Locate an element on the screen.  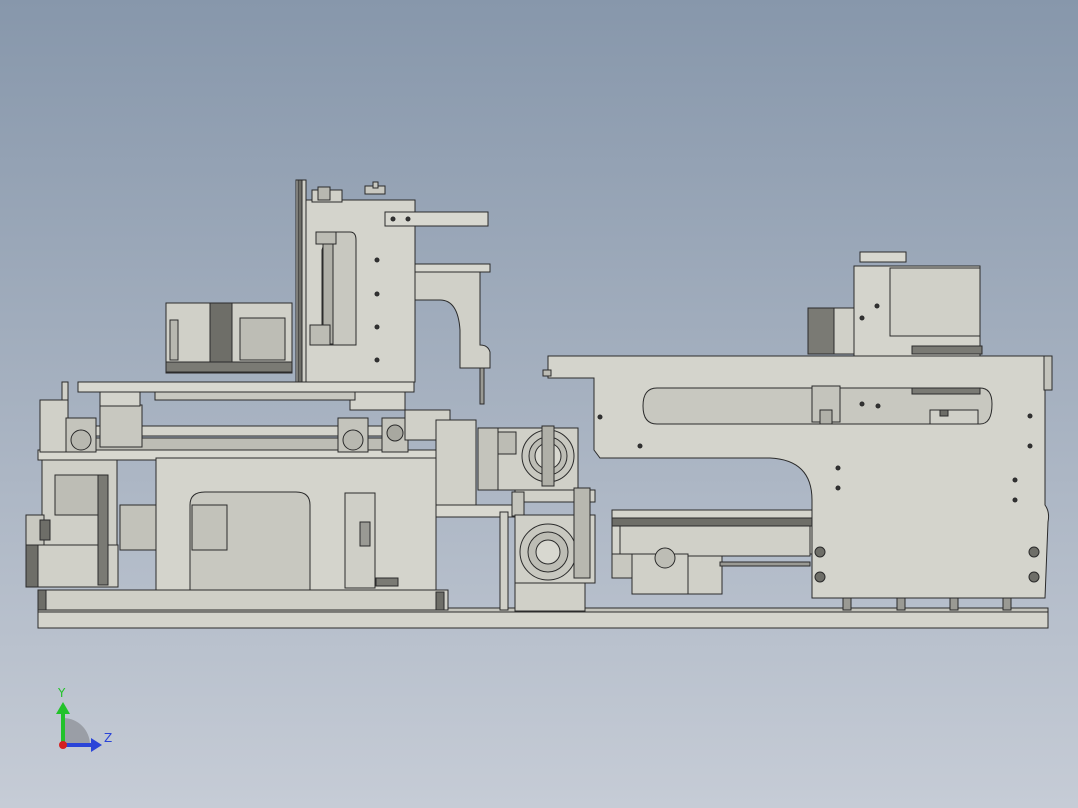
linear-slide is located at coordinates (712, 552).